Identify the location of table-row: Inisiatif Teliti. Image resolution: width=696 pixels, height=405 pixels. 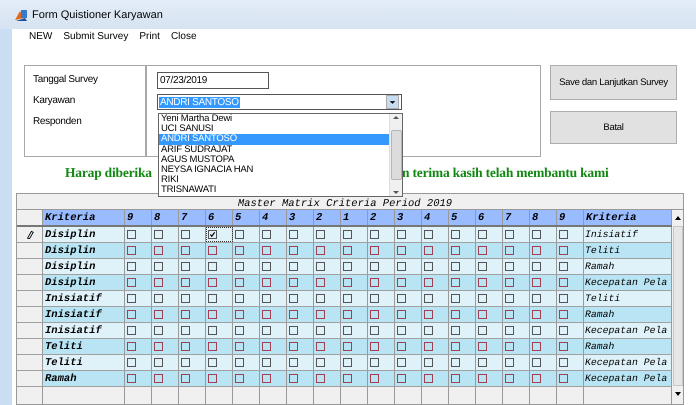
(344, 299).